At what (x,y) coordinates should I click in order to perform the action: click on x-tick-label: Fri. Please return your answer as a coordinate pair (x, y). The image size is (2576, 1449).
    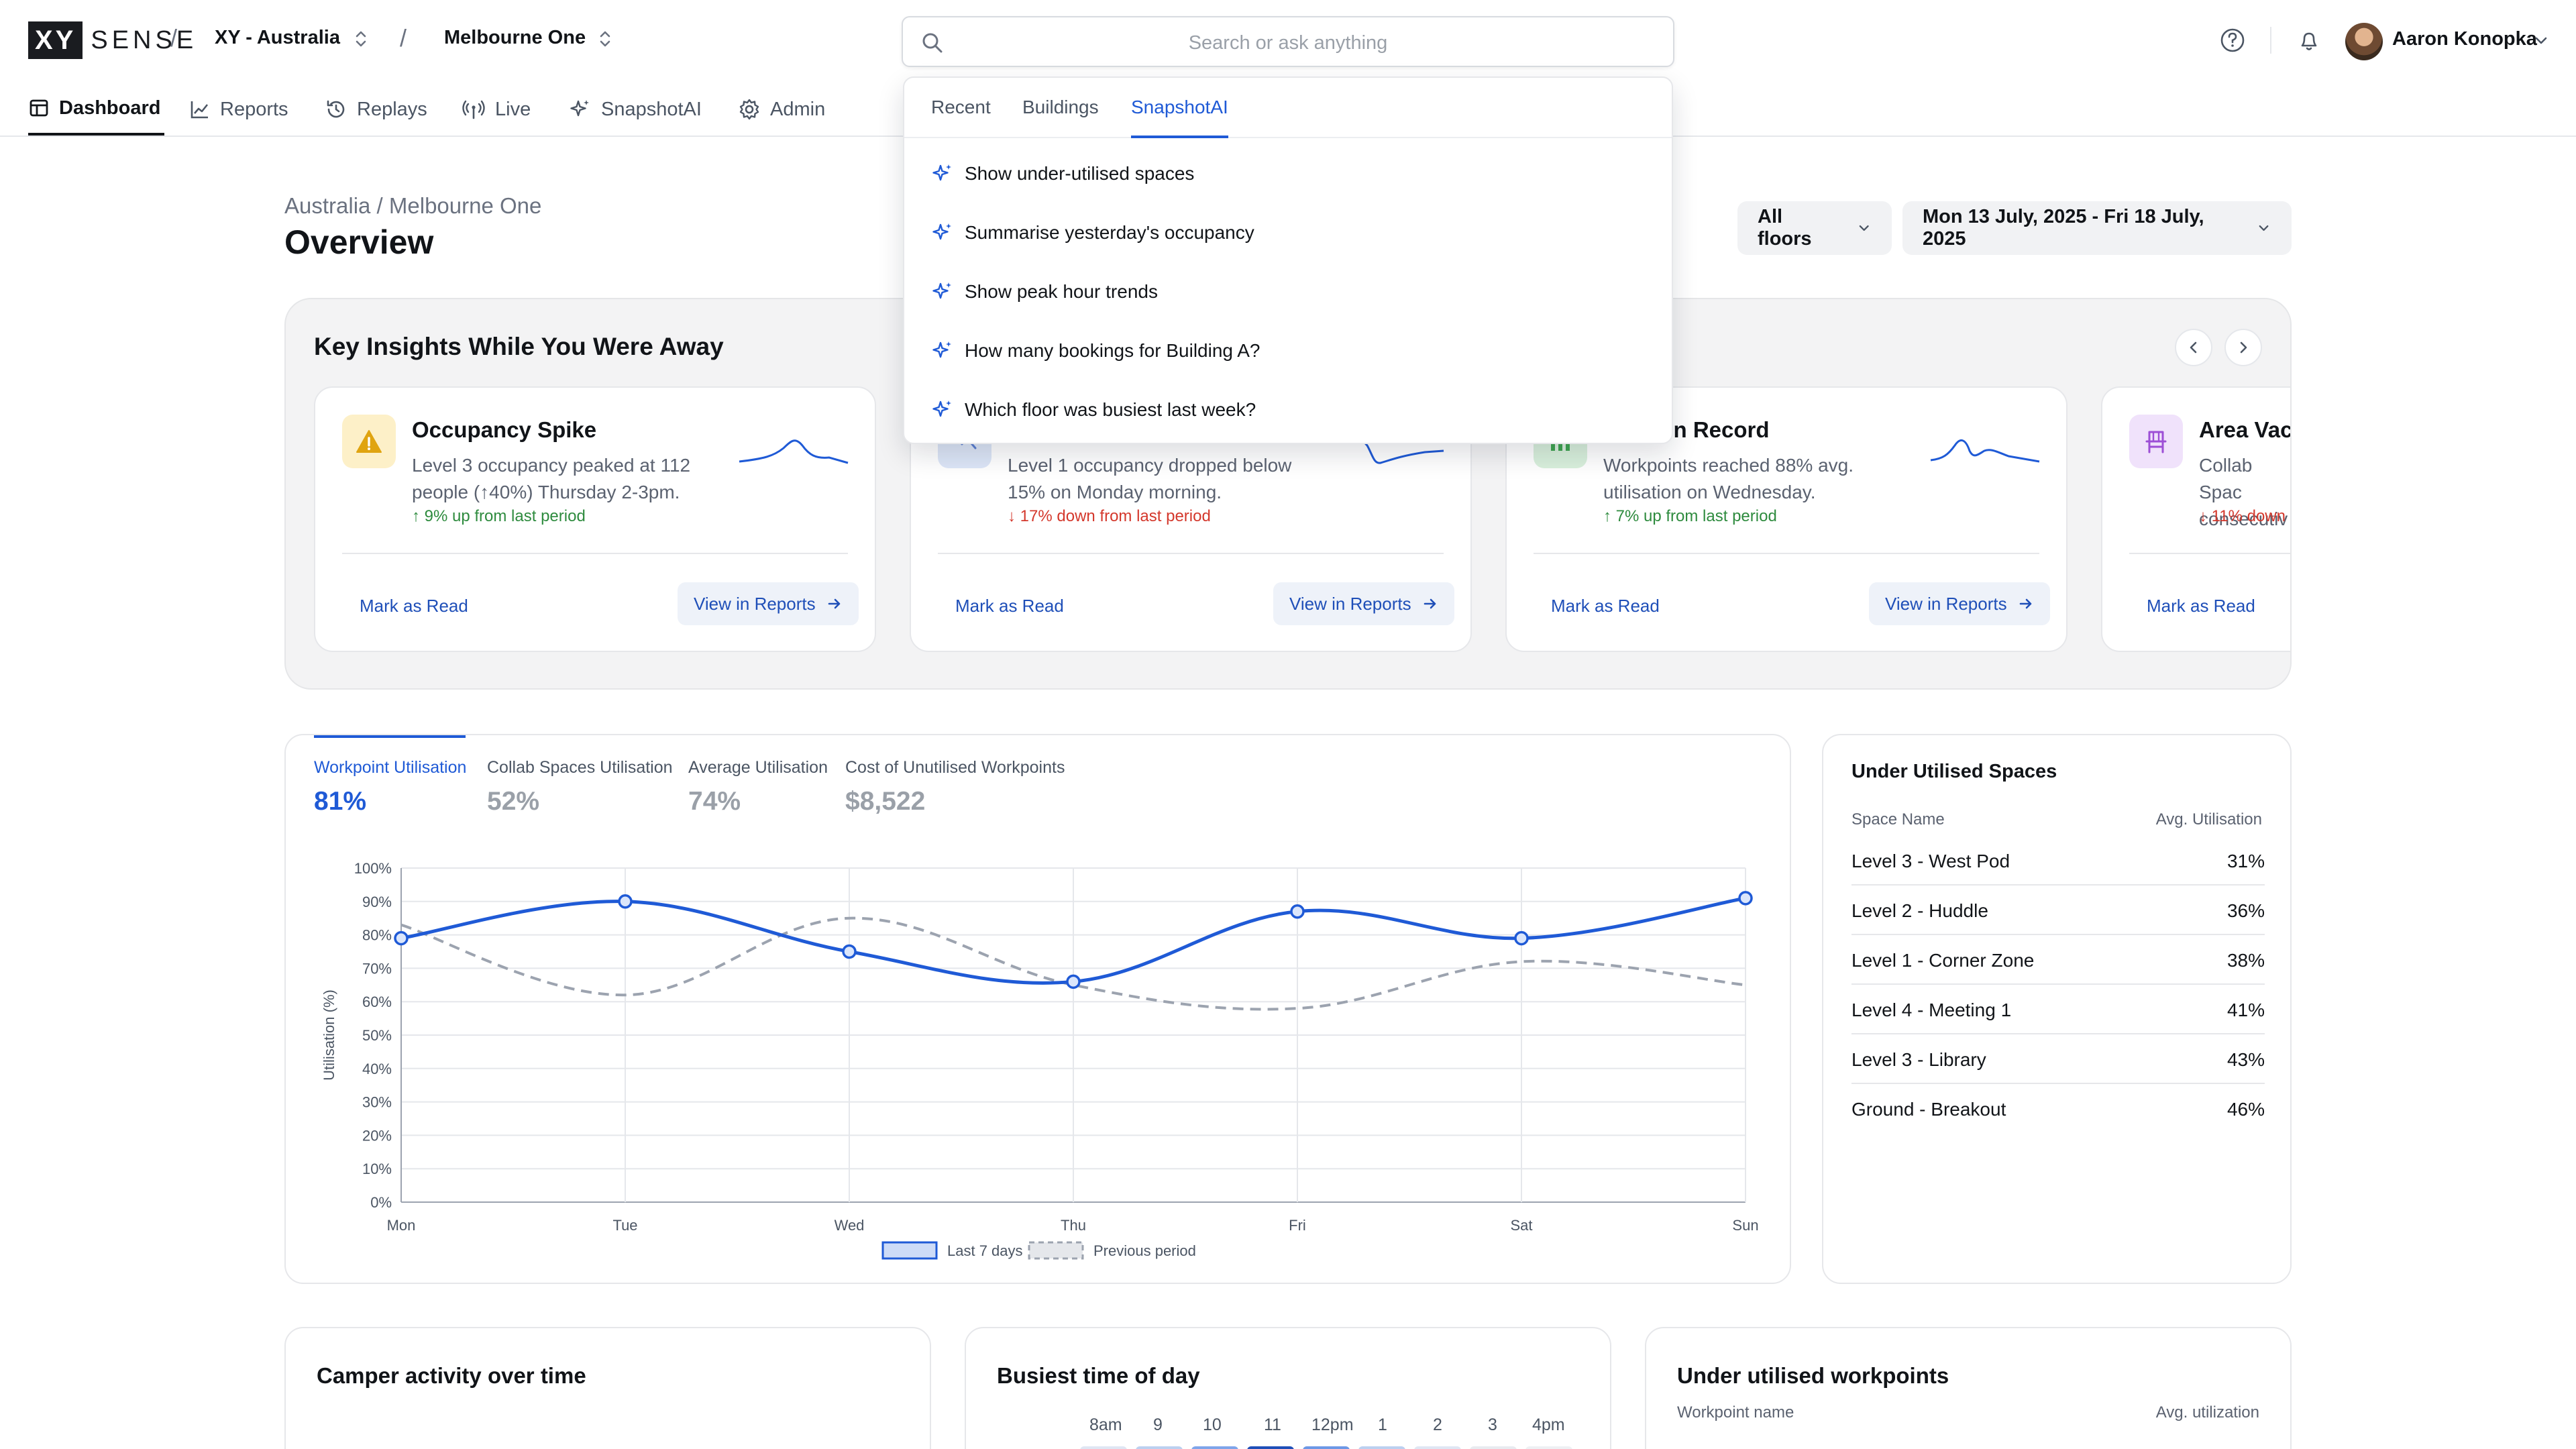
    Looking at the image, I should click on (1297, 1225).